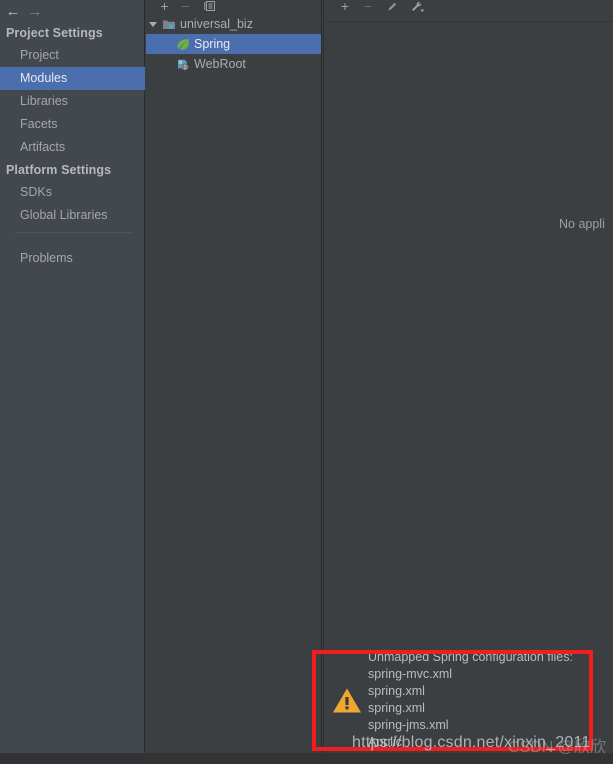 This screenshot has width=613, height=764. What do you see at coordinates (35, 11) in the screenshot?
I see `arrow-right-icon: →` at bounding box center [35, 11].